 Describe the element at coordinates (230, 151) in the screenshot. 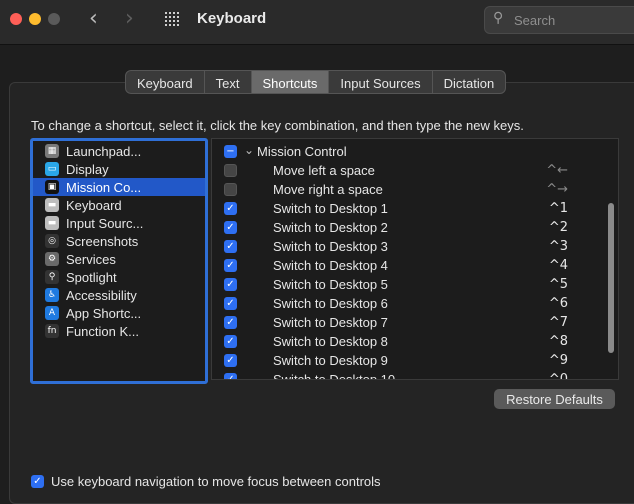

I see `group-checkbox: −` at that location.